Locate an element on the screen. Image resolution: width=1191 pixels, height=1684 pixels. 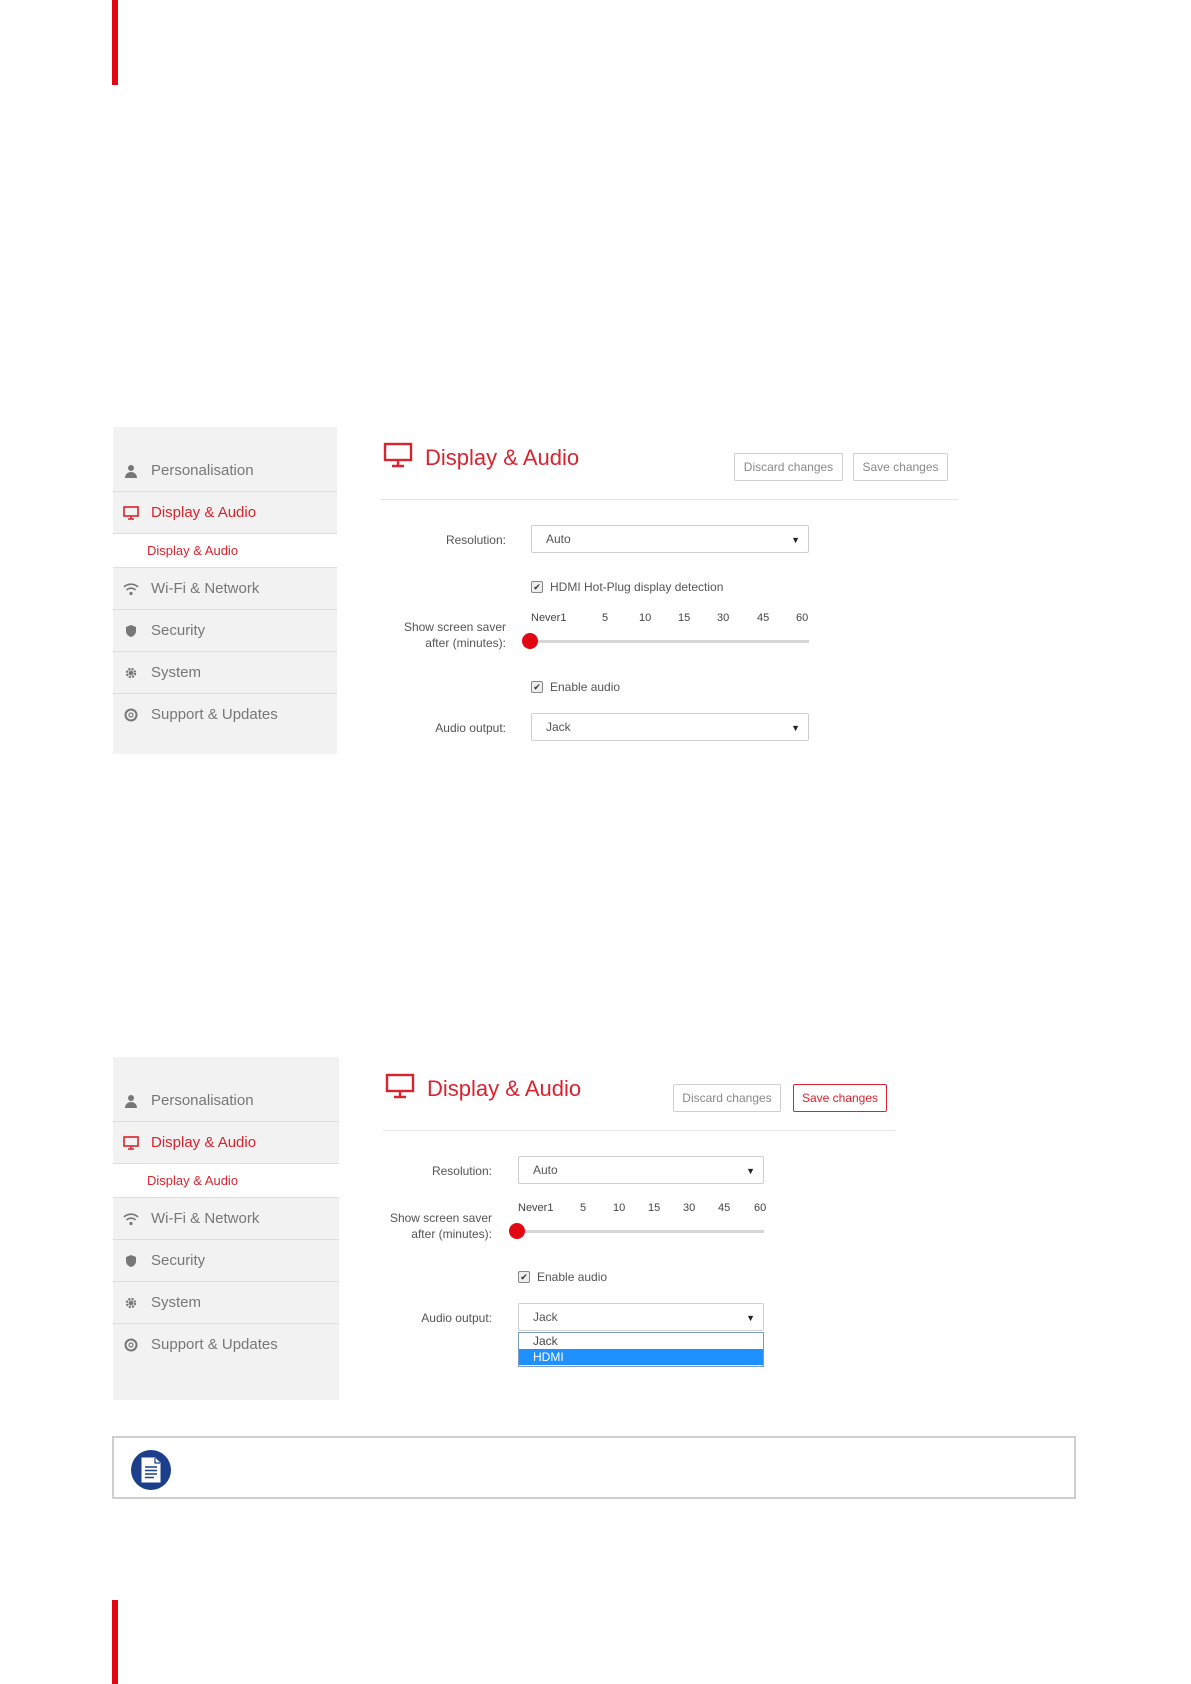
lifebuoy-icon is located at coordinates (131, 715).